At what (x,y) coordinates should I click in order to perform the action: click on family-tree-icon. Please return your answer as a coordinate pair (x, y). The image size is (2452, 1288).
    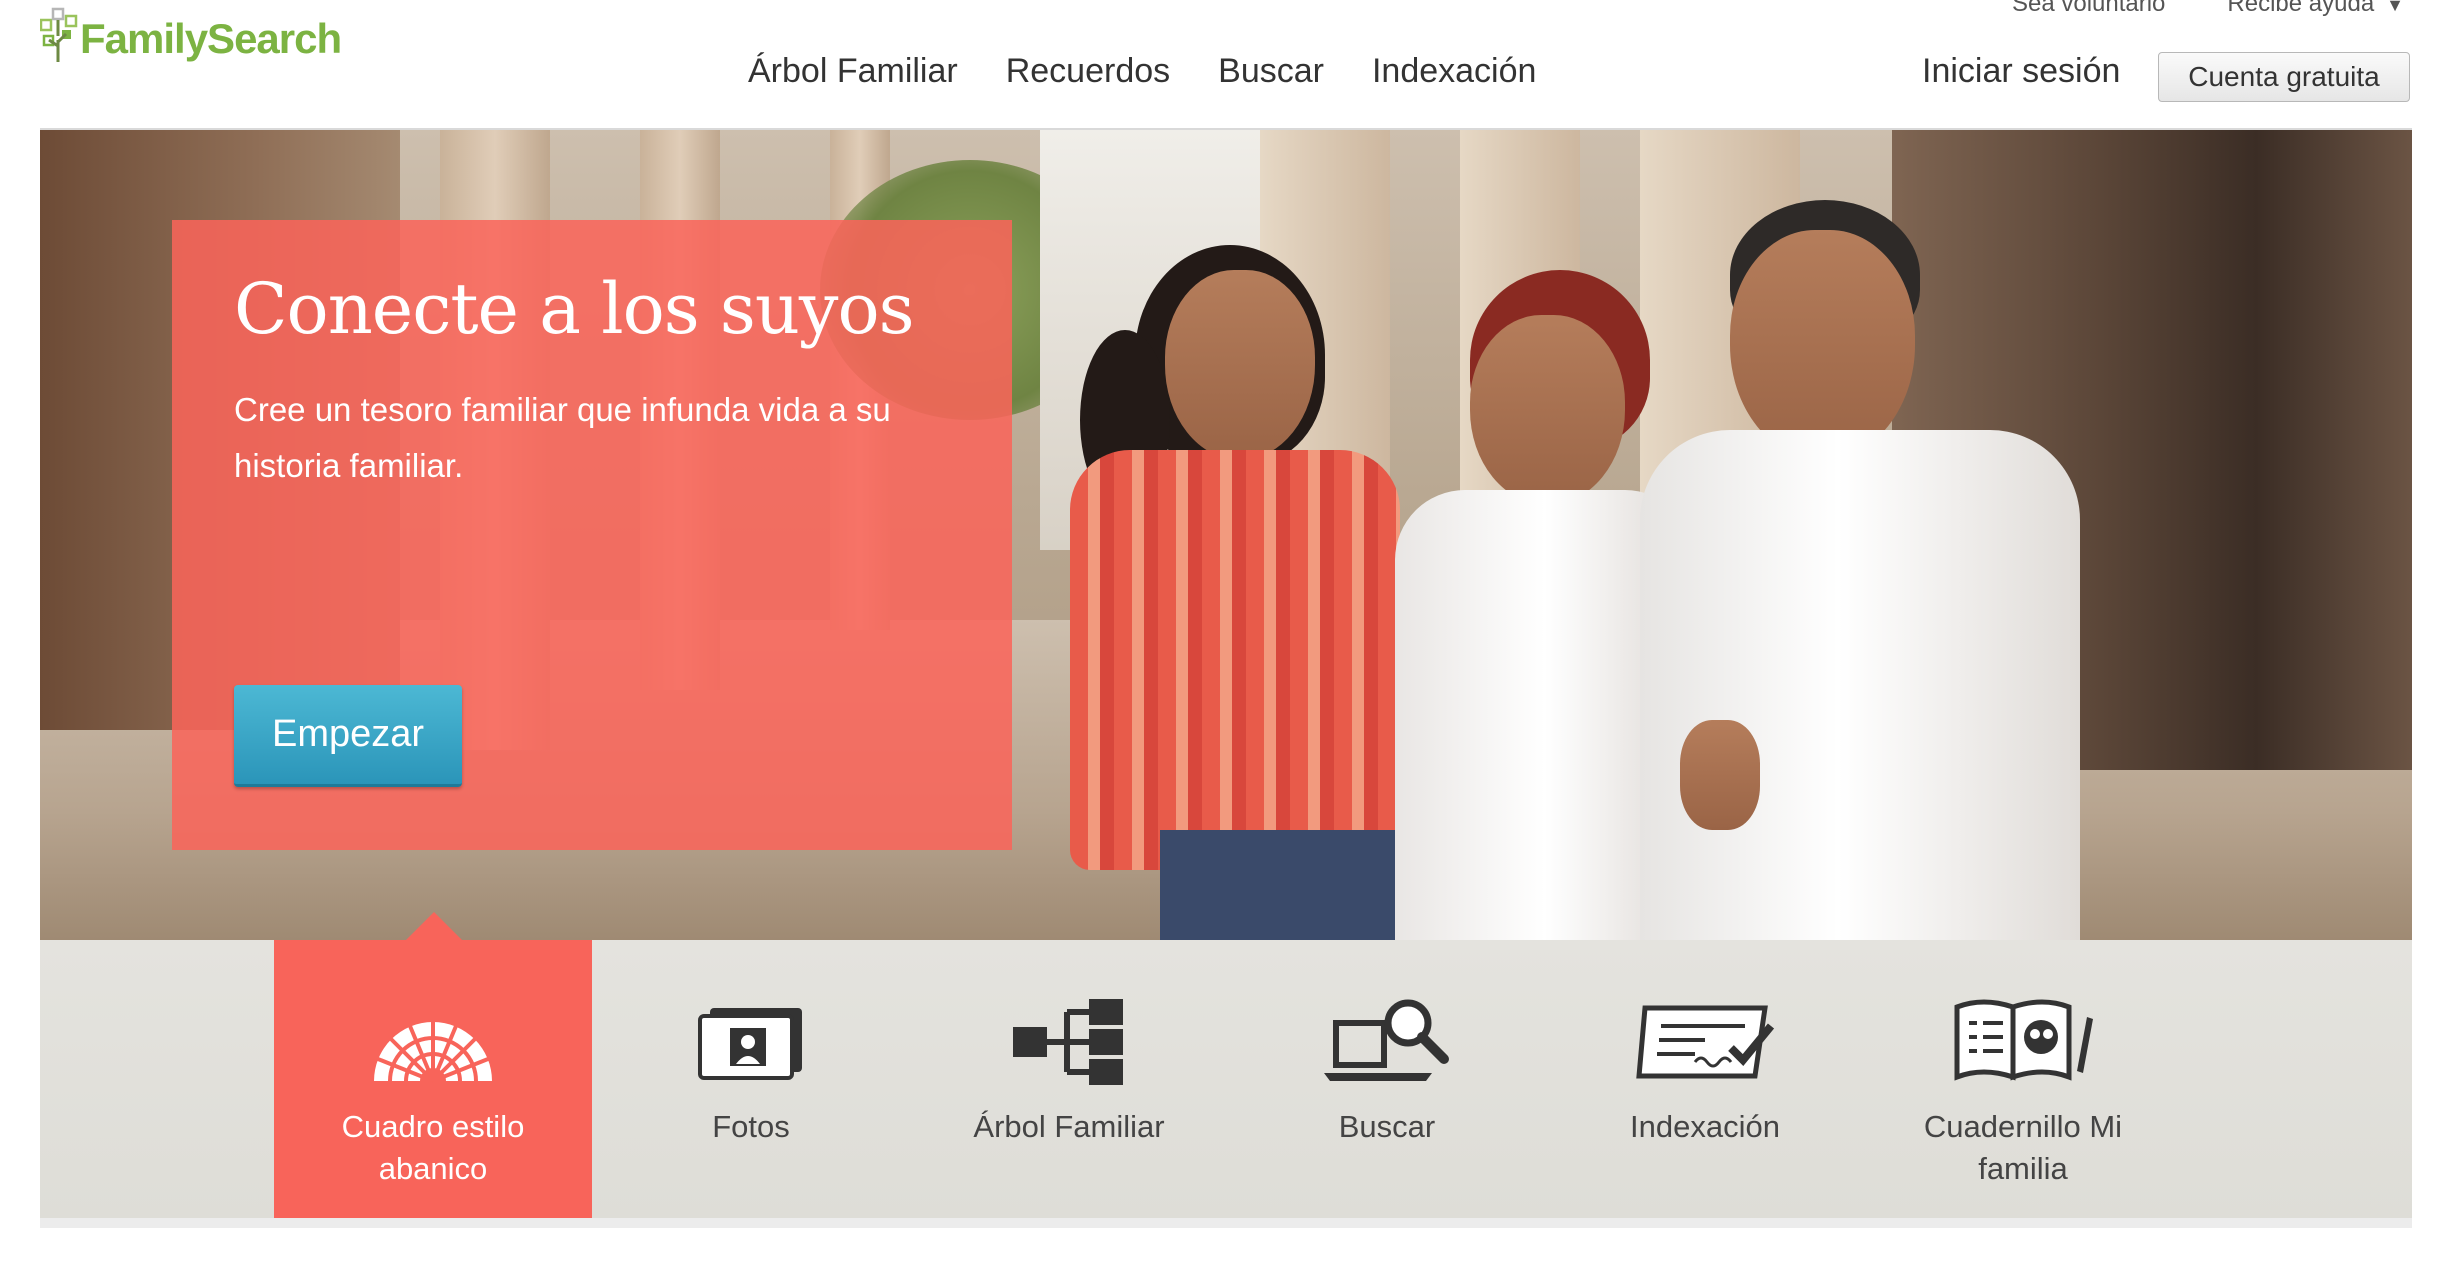
    Looking at the image, I should click on (1068, 1042).